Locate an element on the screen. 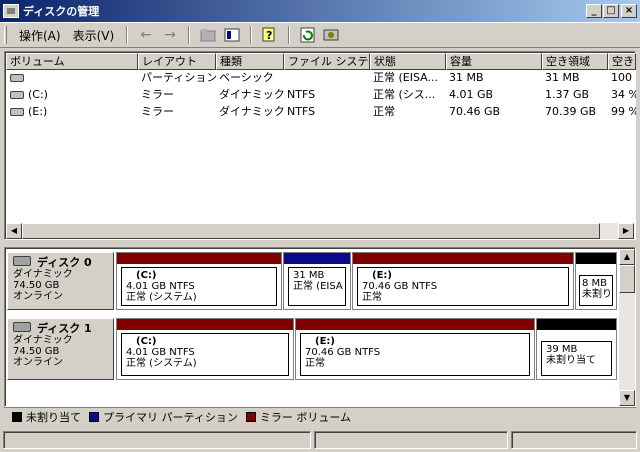 This screenshot has width=640, height=452. pane-splitter is located at coordinates (320, 243).